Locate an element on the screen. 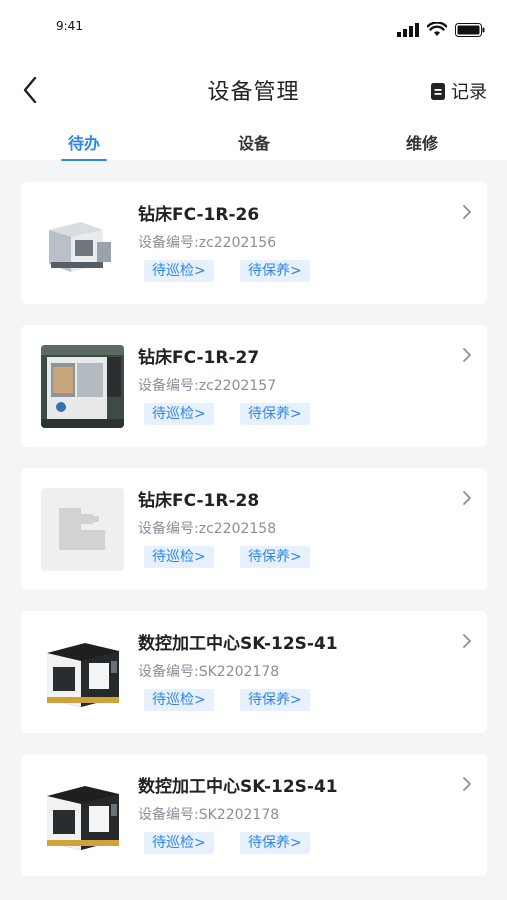  battery-icon is located at coordinates (470, 29).